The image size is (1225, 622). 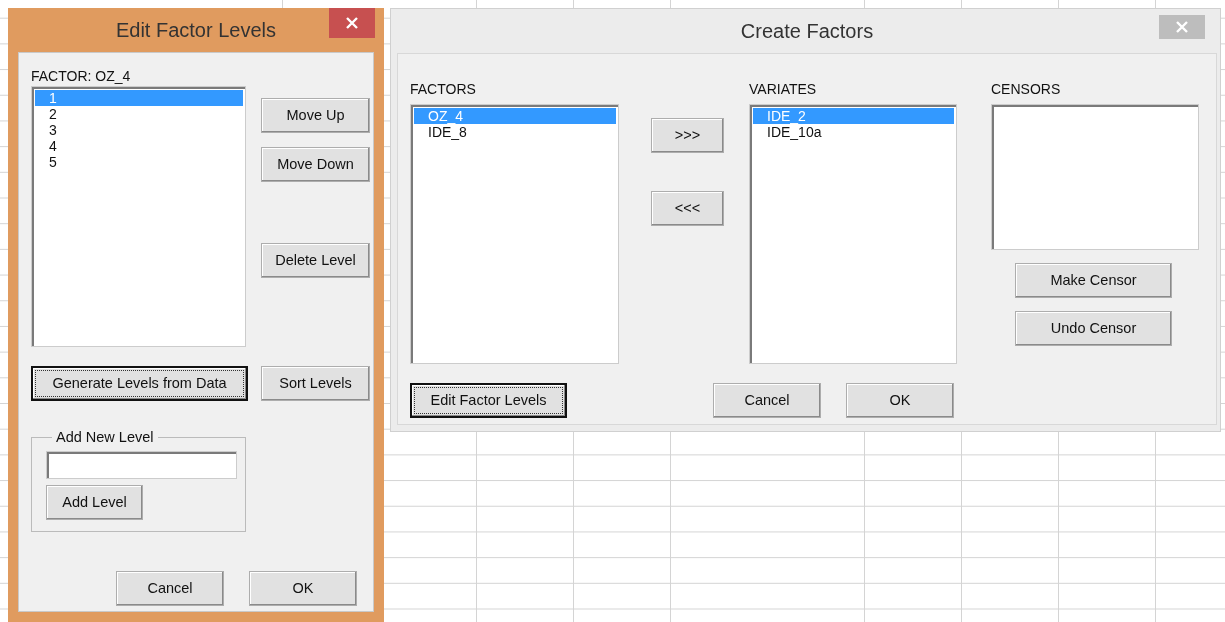 I want to click on list-box: OZ_4 IDE_8, so click(x=514, y=234).